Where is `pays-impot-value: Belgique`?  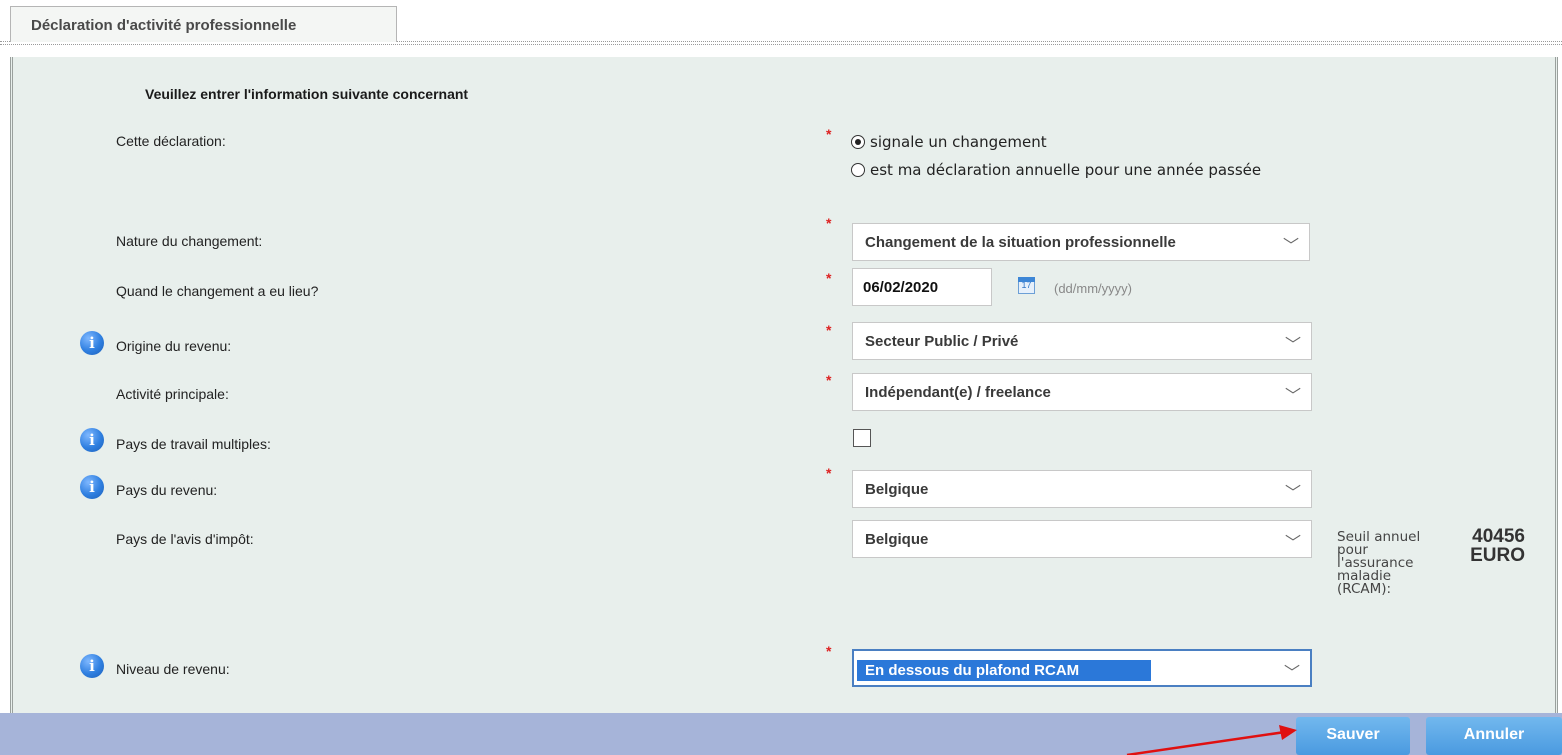 pays-impot-value: Belgique is located at coordinates (897, 539).